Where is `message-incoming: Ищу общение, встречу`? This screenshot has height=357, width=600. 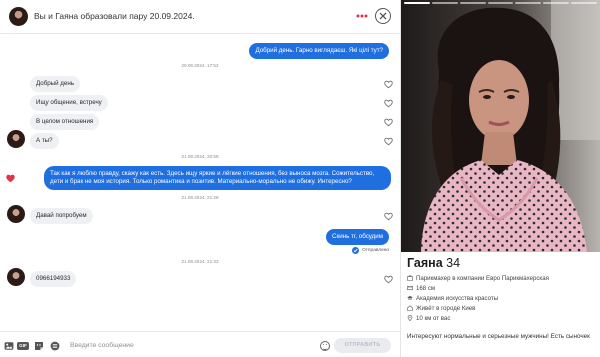 message-incoming: Ищу общение, встречу is located at coordinates (69, 103).